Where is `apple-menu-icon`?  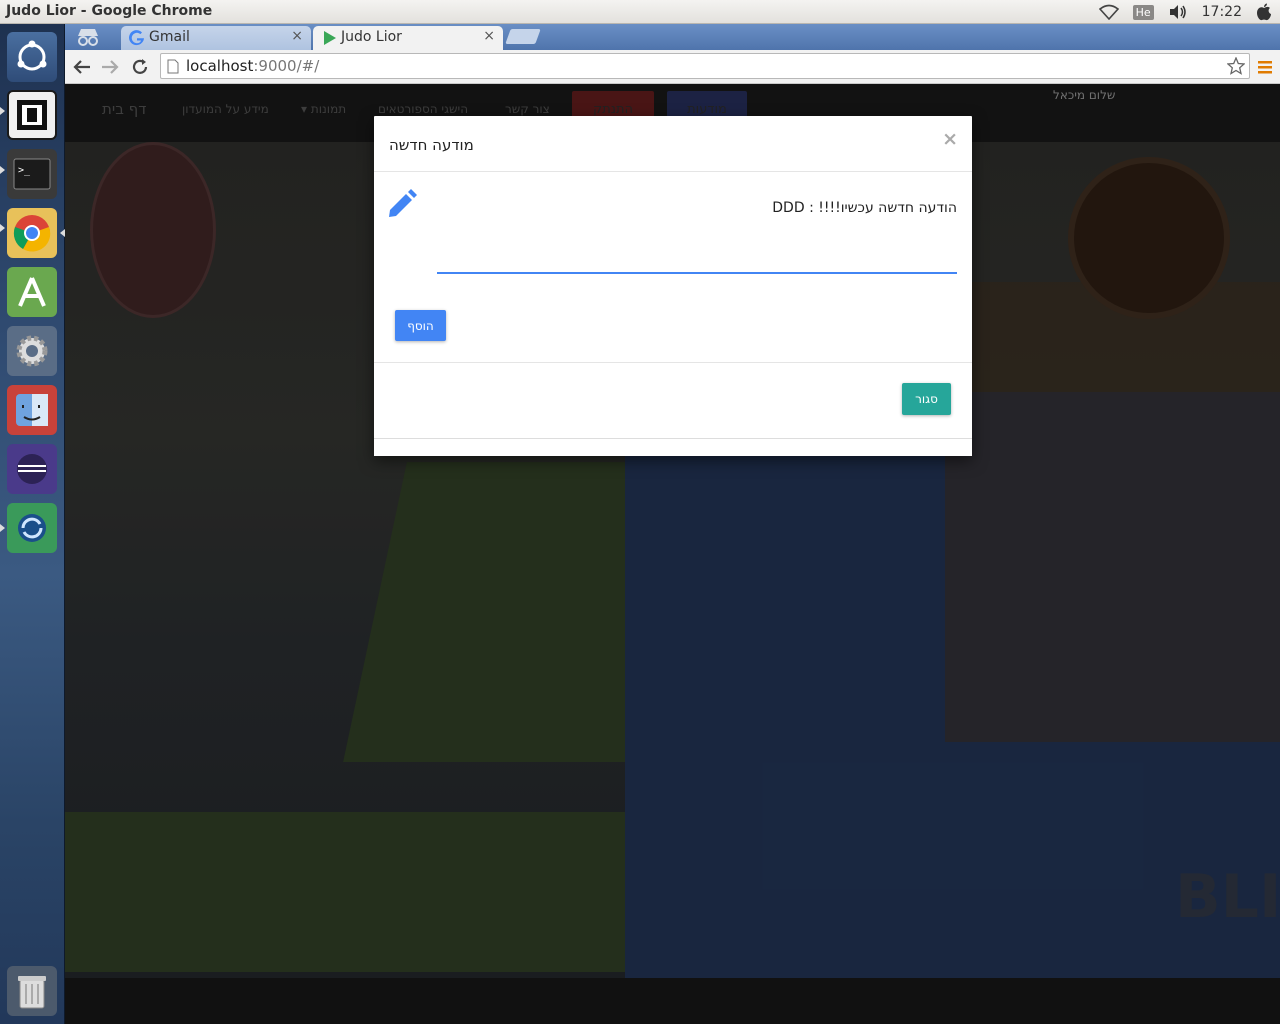 apple-menu-icon is located at coordinates (1264, 12).